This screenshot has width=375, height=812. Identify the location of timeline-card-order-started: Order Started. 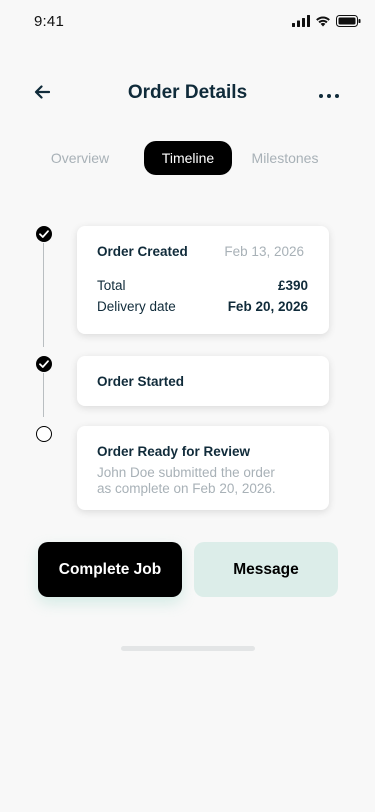
(203, 381).